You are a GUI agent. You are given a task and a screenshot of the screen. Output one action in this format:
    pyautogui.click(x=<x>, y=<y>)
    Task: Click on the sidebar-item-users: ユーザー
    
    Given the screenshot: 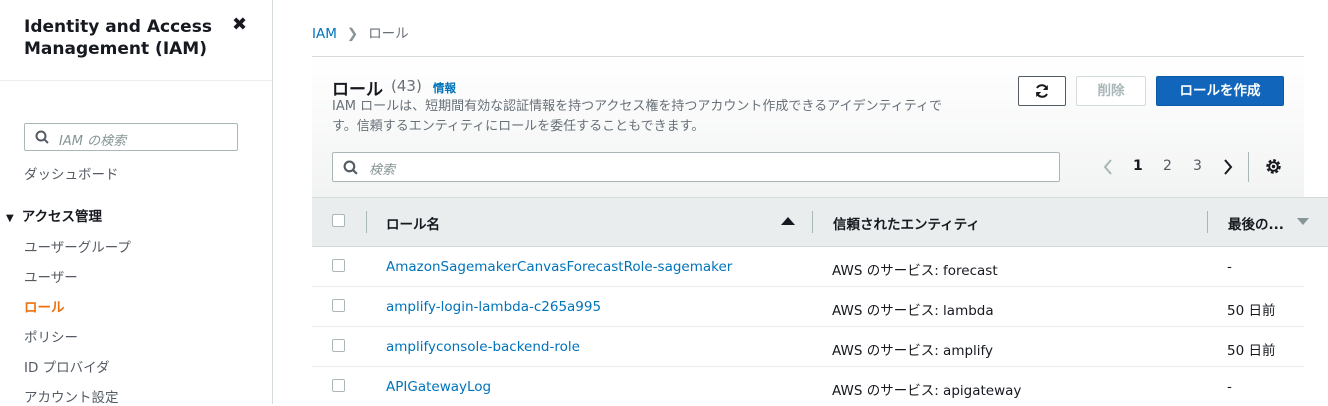 What is the action you would take?
    pyautogui.click(x=51, y=276)
    